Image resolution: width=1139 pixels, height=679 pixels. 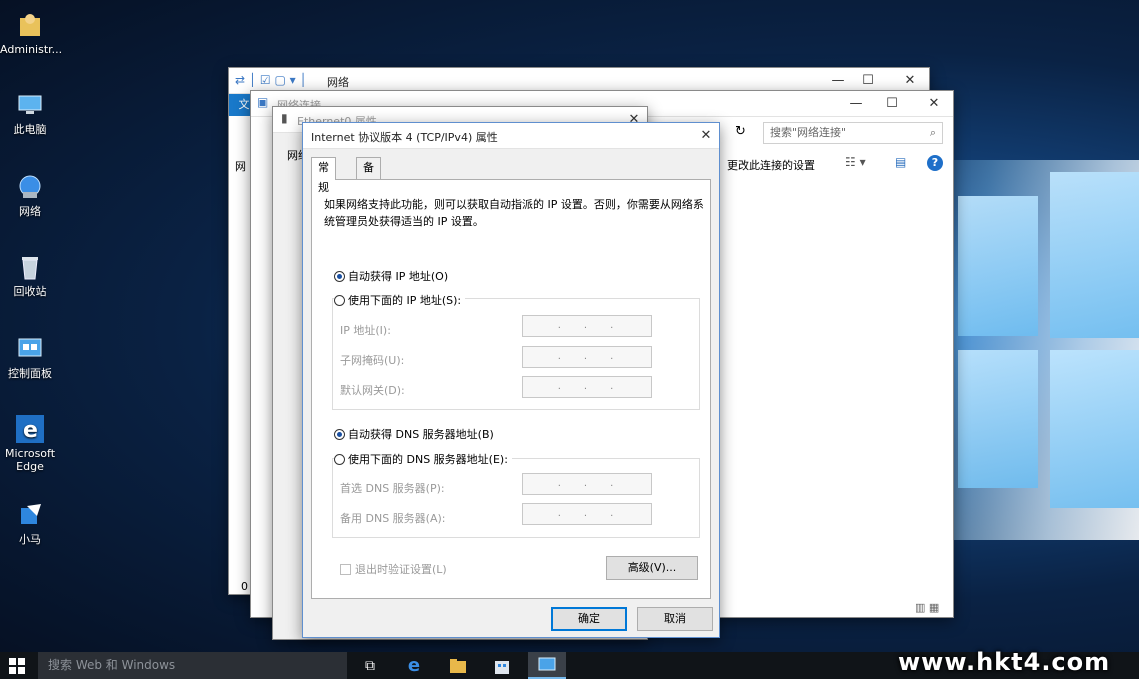 I want to click on help-icon: ?, so click(x=935, y=163).